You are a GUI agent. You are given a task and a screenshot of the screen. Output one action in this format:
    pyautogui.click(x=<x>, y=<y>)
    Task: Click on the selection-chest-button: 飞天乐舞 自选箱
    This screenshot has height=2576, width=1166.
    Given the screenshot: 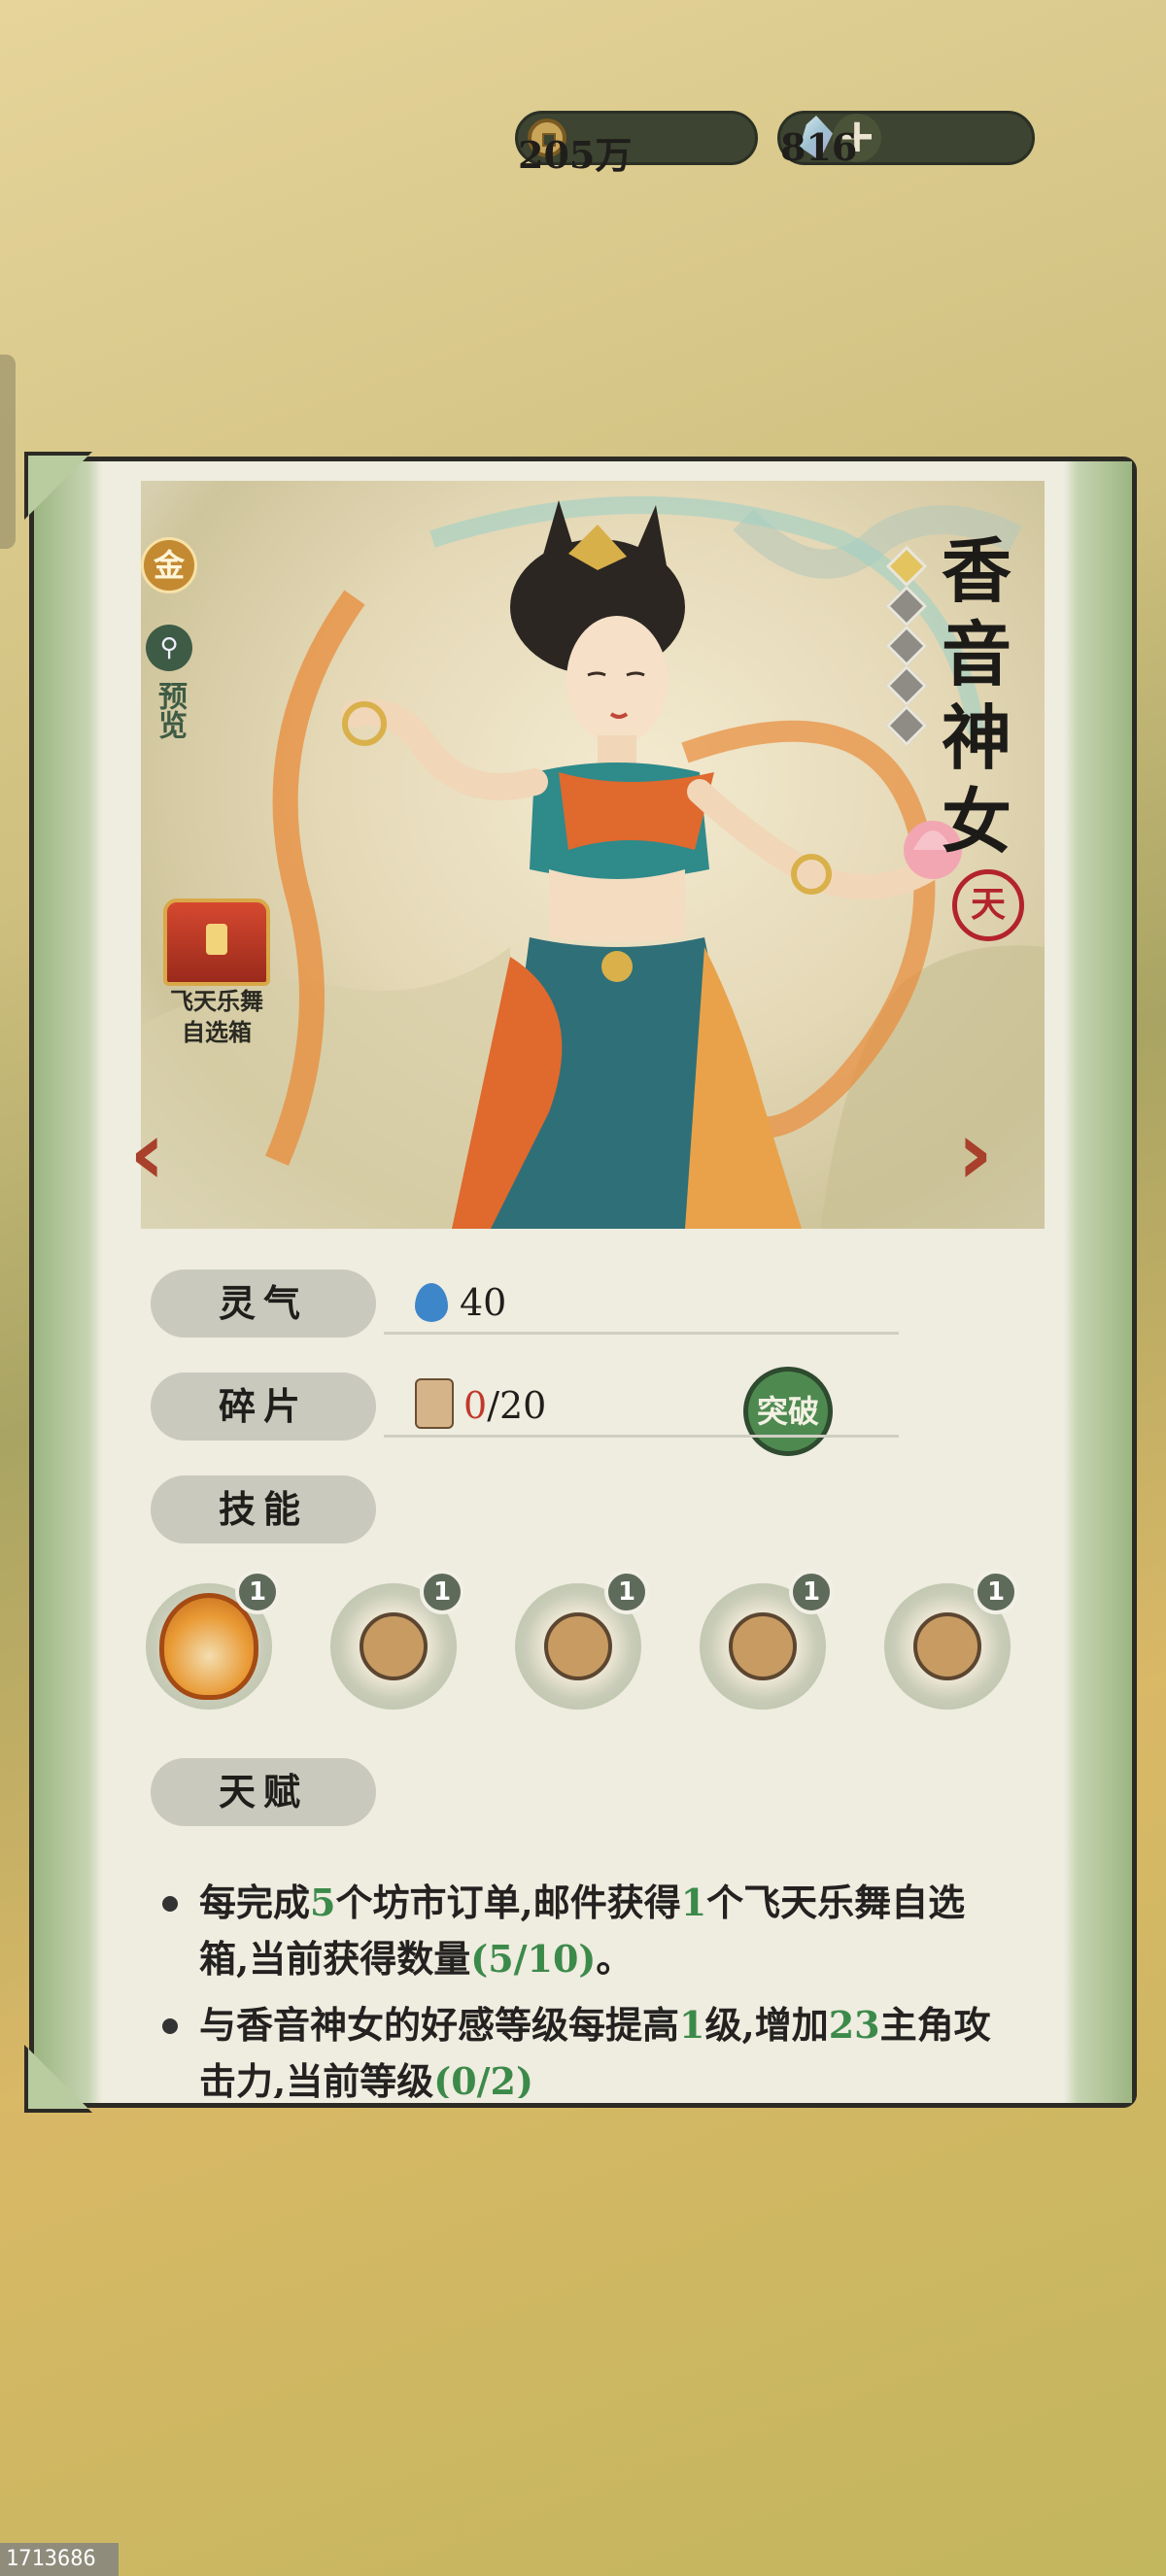 What is the action you would take?
    pyautogui.click(x=216, y=973)
    